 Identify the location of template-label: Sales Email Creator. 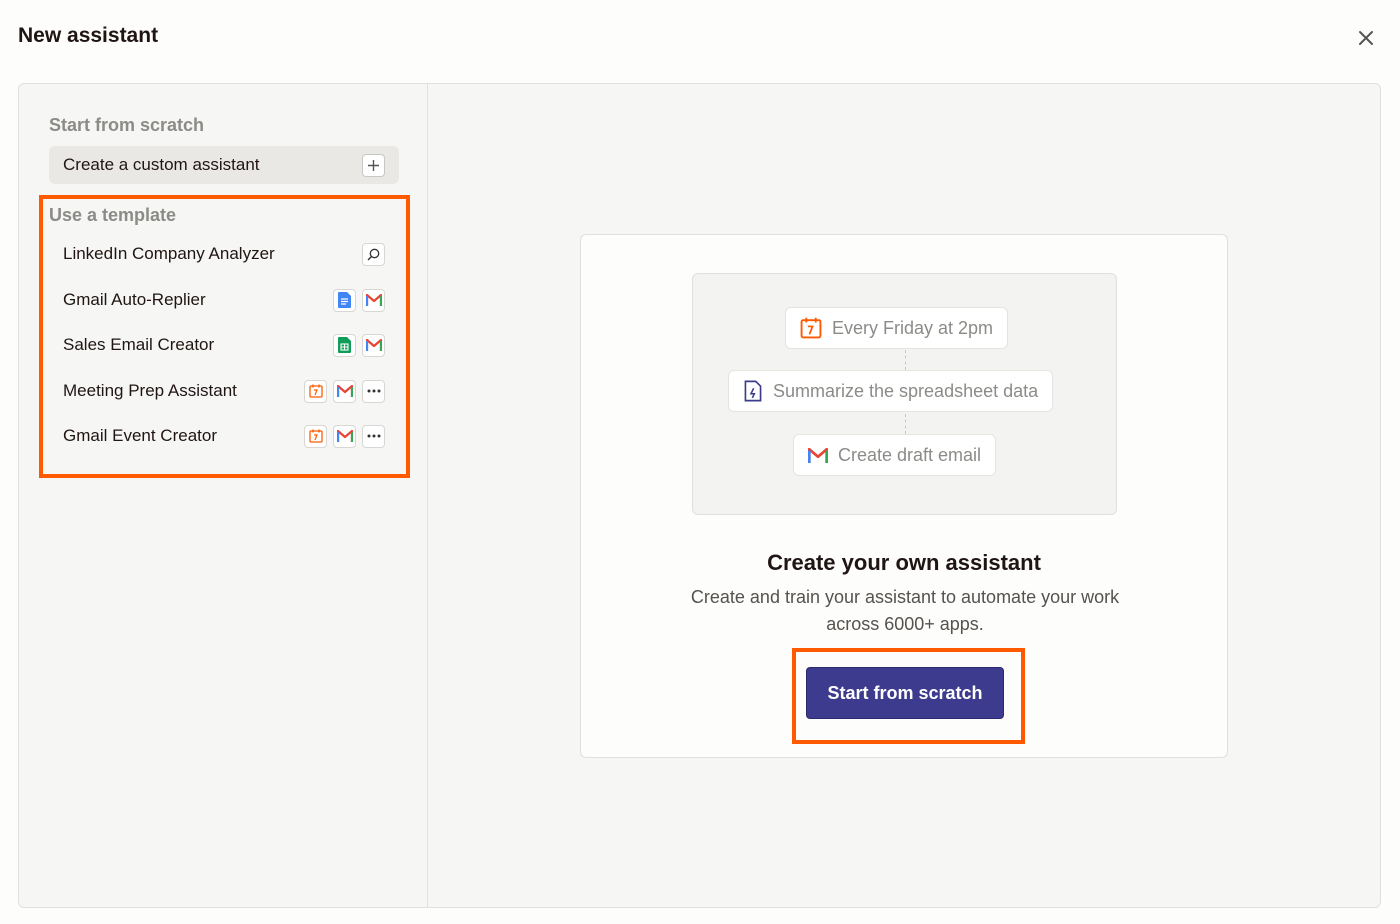
(139, 344).